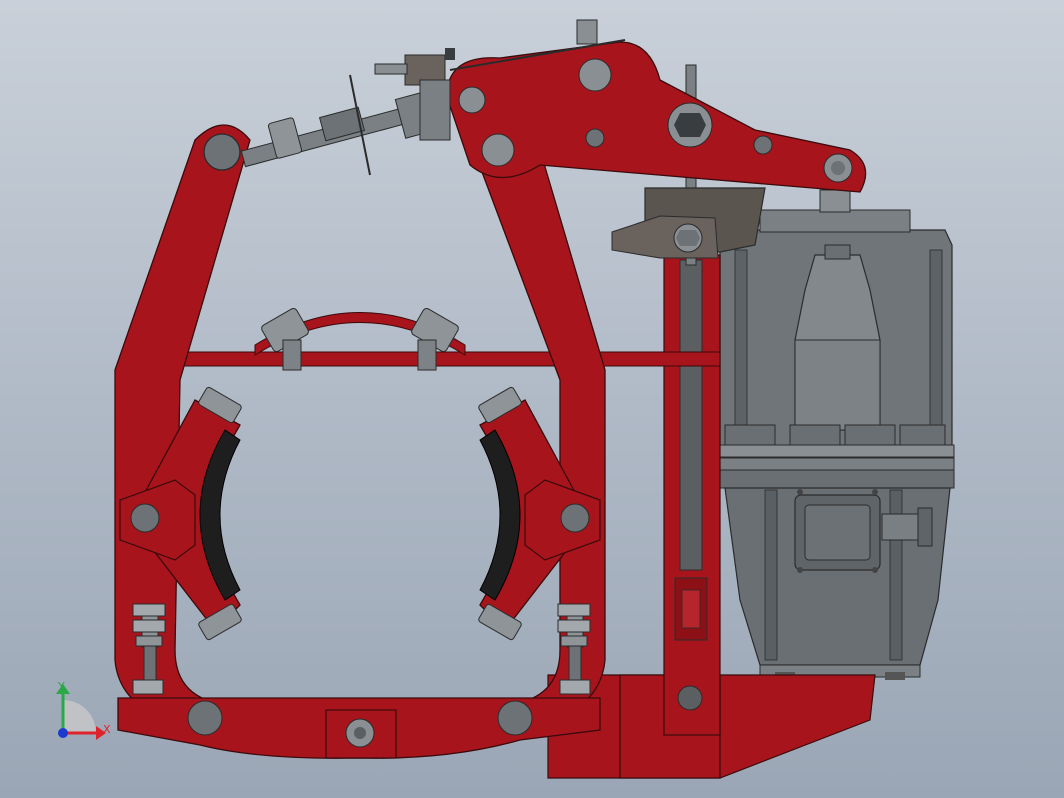 This screenshot has height=798, width=1064. Describe the element at coordinates (688, 223) in the screenshot. I see `thruster-clevis` at that location.